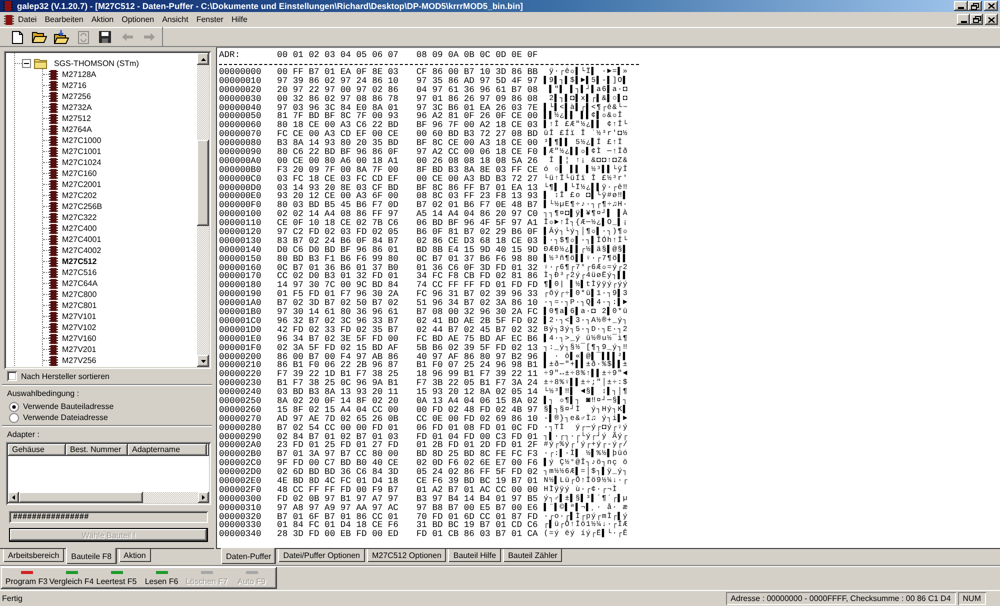 The height and width of the screenshot is (606, 1000). Describe the element at coordinates (37, 450) in the screenshot. I see `column-header: Gehäuse` at that location.